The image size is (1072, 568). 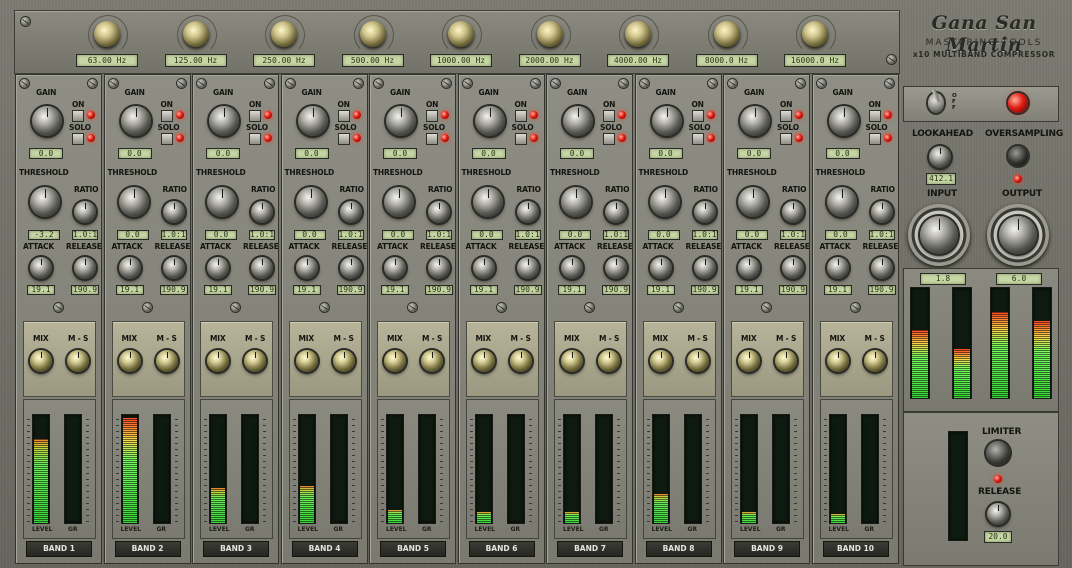 What do you see at coordinates (939, 235) in the screenshot?
I see `input-knob` at bounding box center [939, 235].